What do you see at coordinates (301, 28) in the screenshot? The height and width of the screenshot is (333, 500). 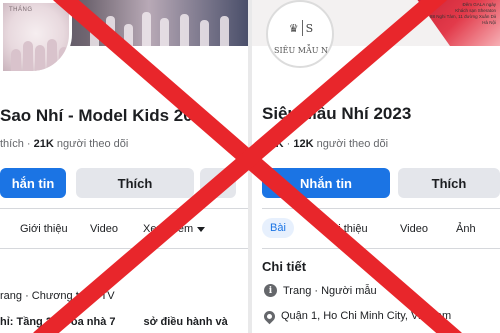 I see `crown-logo-icon: ♛ S` at bounding box center [301, 28].